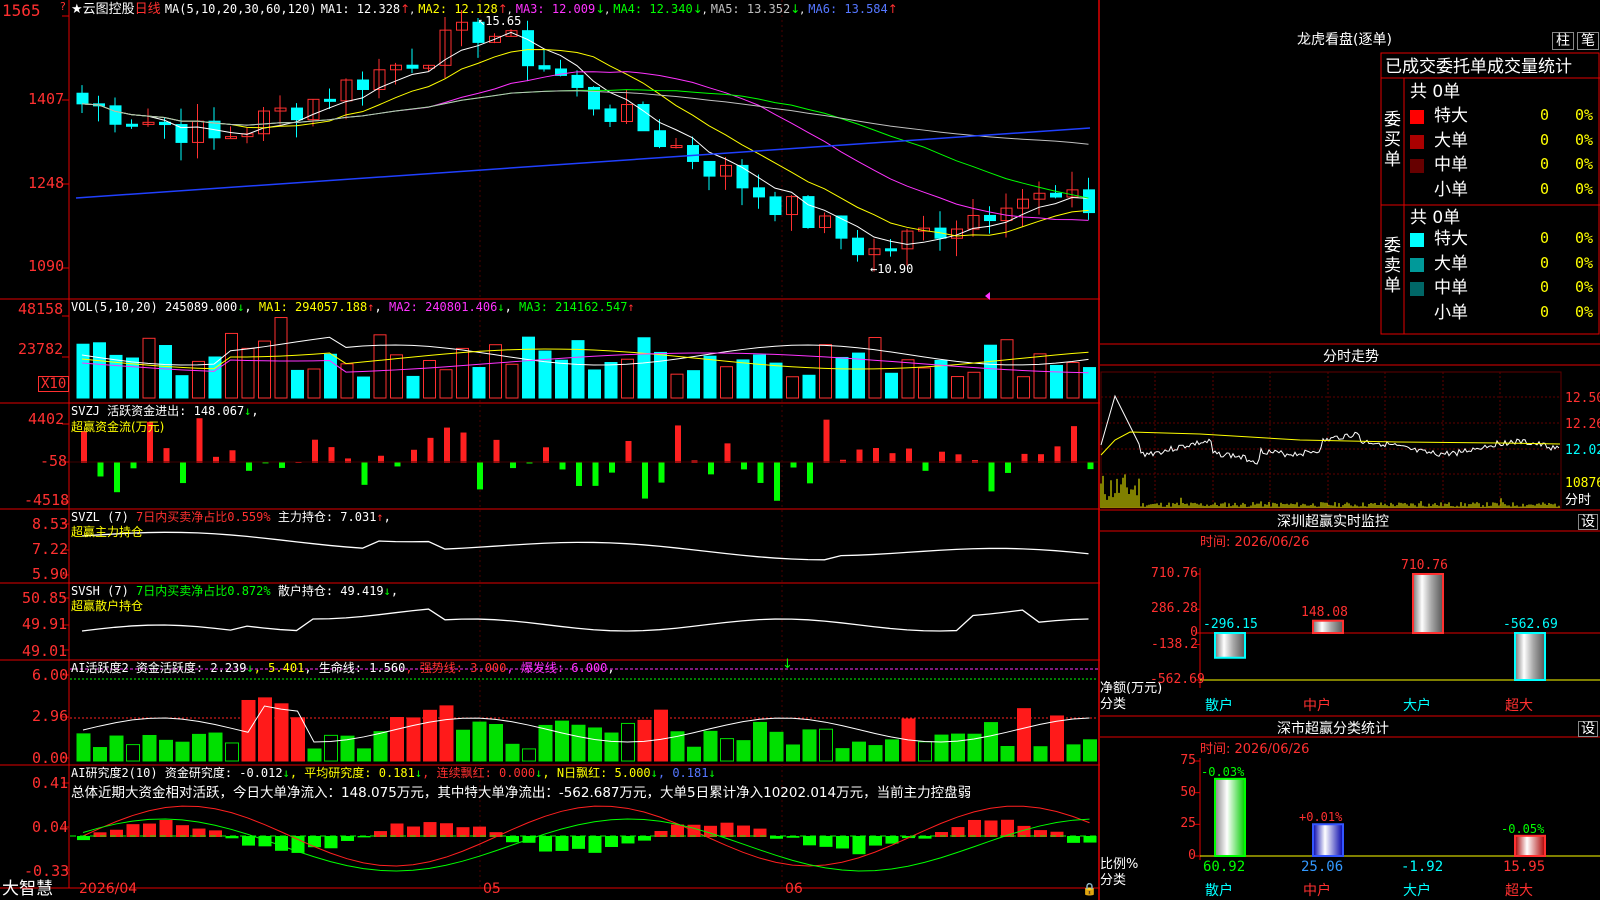  Describe the element at coordinates (1523, 828) in the screenshot. I see `sz2-change-label: -0.05%` at that location.